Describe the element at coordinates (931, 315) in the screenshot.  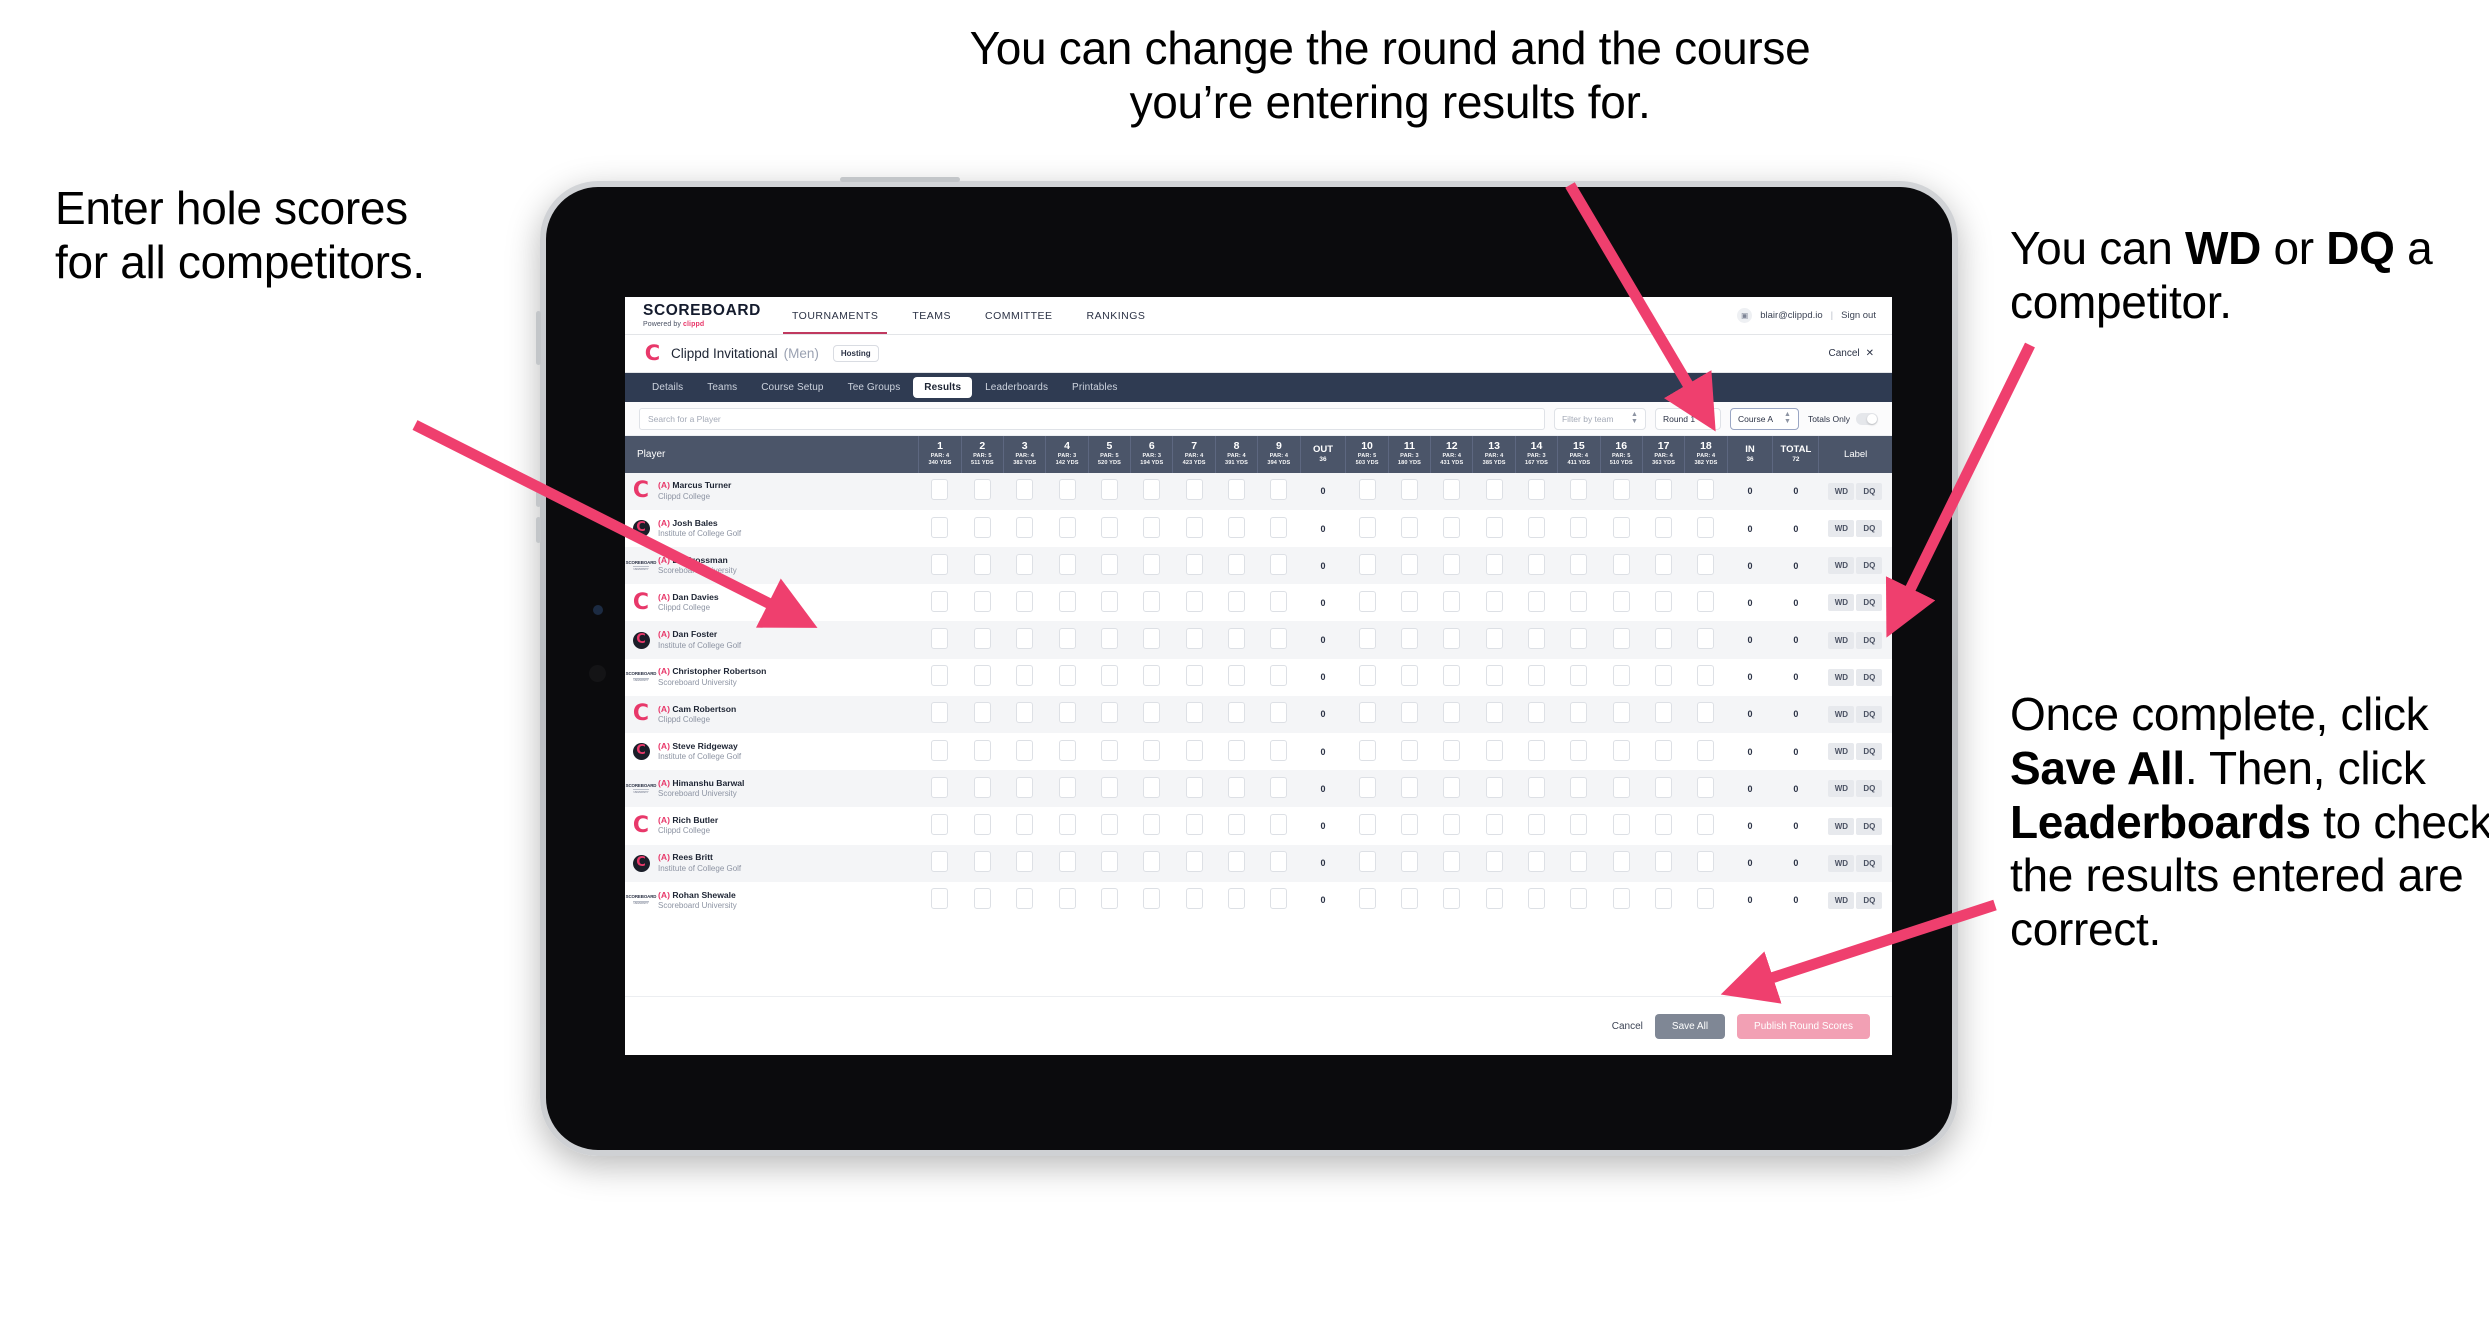
I see `nav-teams: TEAMS` at that location.